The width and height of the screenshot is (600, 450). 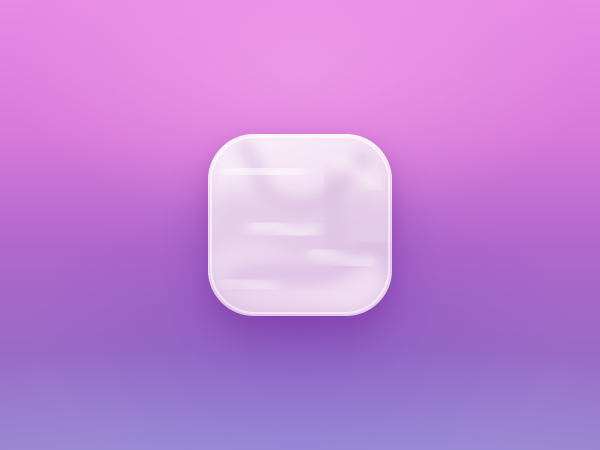 I want to click on app-icon, so click(x=300, y=225).